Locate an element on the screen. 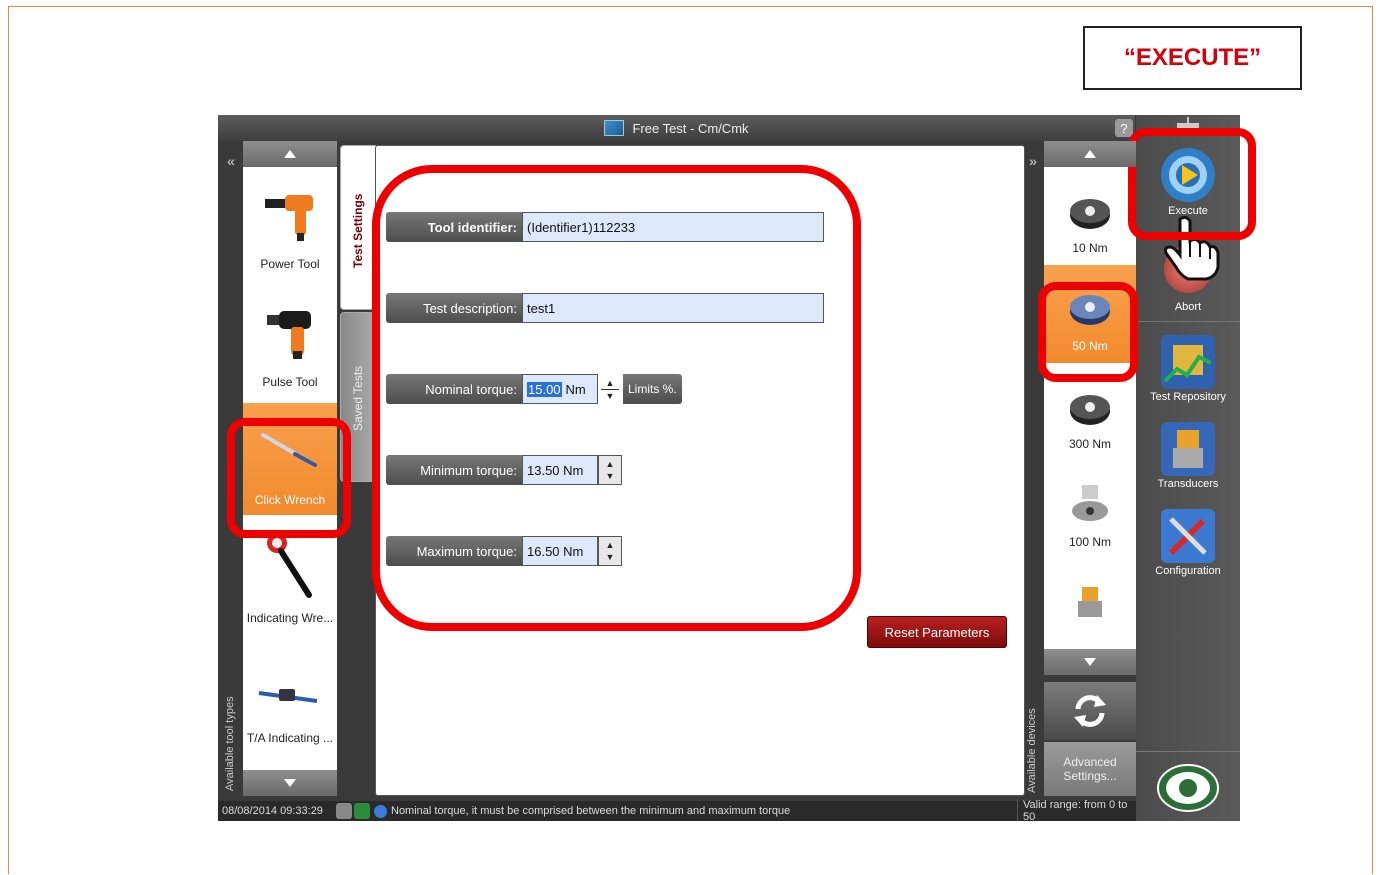 The height and width of the screenshot is (875, 1381). scroll-up-button is located at coordinates (290, 154).